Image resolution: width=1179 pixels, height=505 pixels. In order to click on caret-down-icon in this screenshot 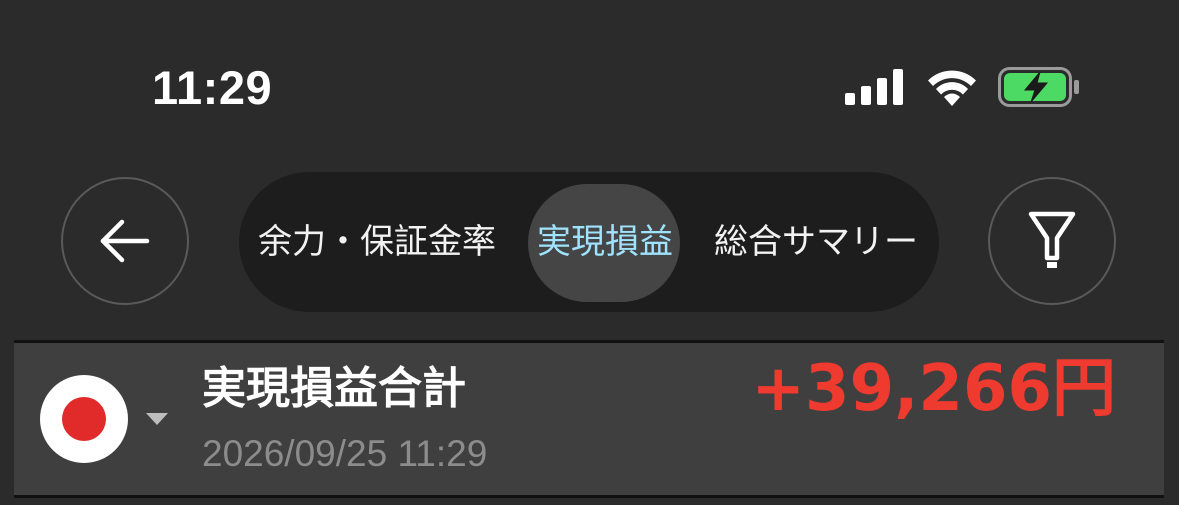, I will do `click(157, 419)`.